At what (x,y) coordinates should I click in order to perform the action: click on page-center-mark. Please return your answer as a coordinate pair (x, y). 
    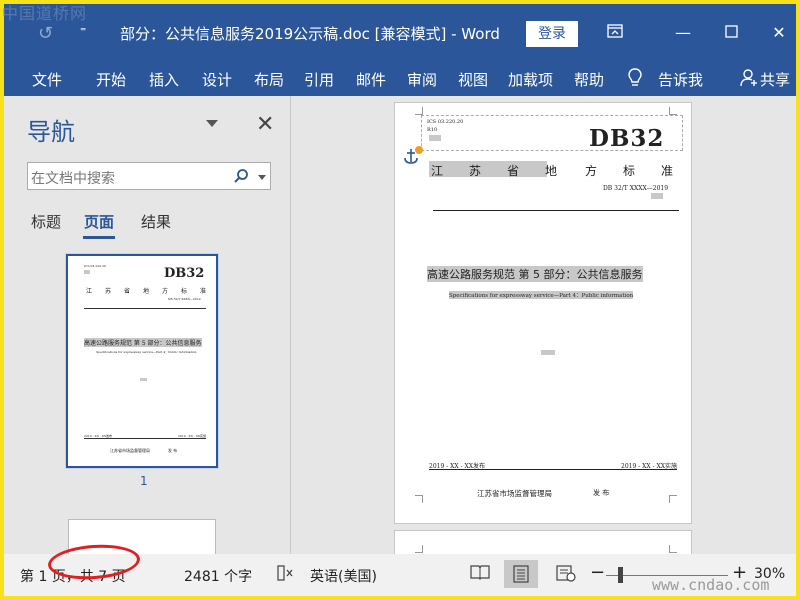
    Looking at the image, I should click on (548, 352).